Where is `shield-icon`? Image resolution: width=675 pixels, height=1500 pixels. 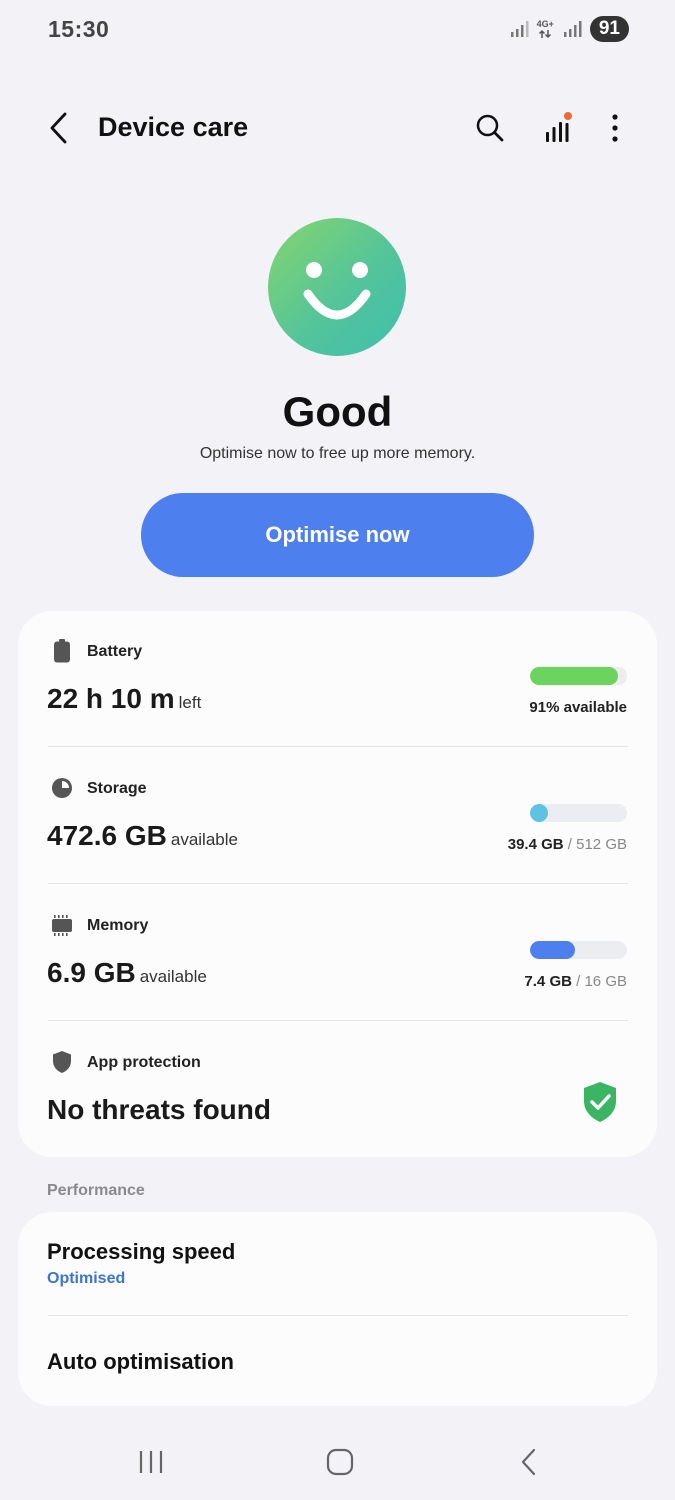 shield-icon is located at coordinates (62, 1062).